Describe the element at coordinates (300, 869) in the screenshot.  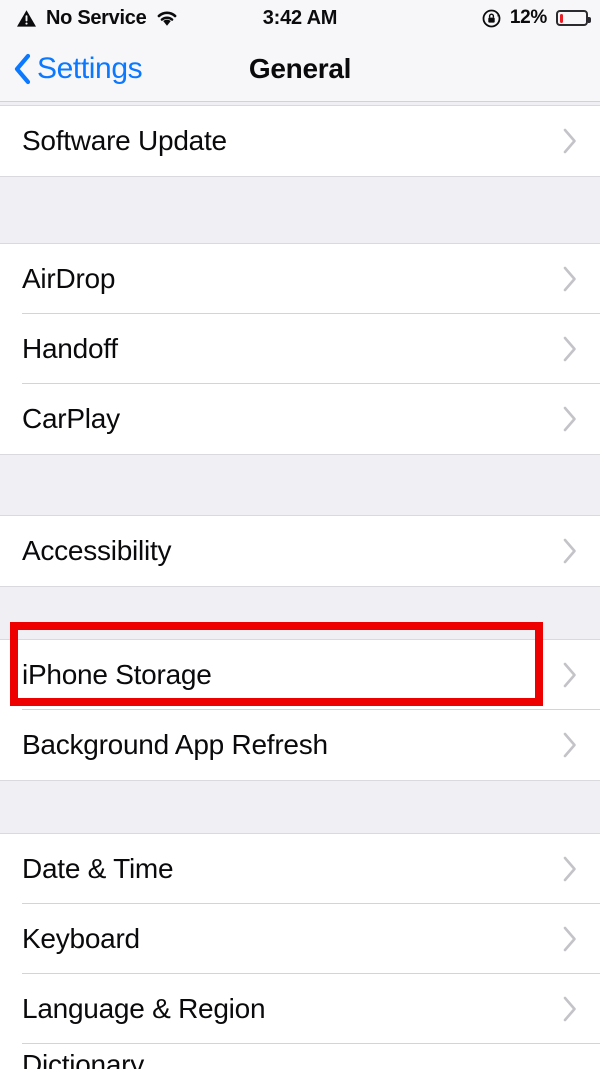
I see `list-item: Date & Time` at that location.